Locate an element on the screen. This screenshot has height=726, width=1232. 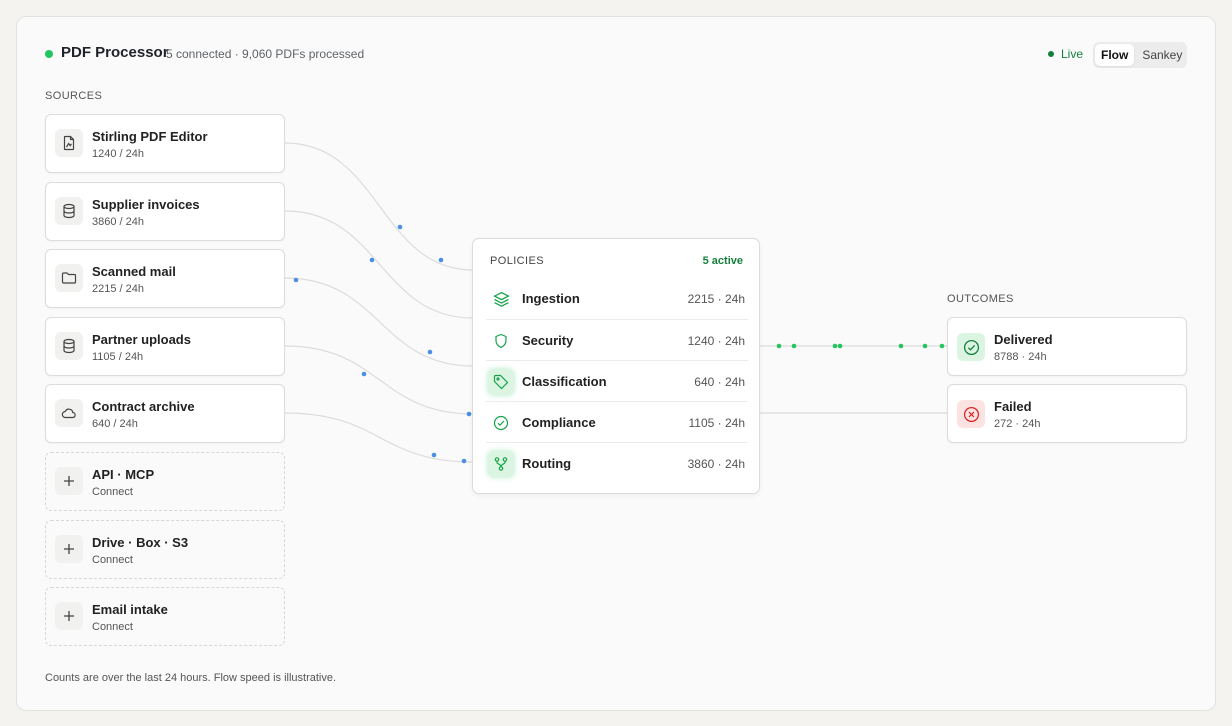
connector-drive-box-s3: Drive · Box · S3 Connect is located at coordinates (165, 549).